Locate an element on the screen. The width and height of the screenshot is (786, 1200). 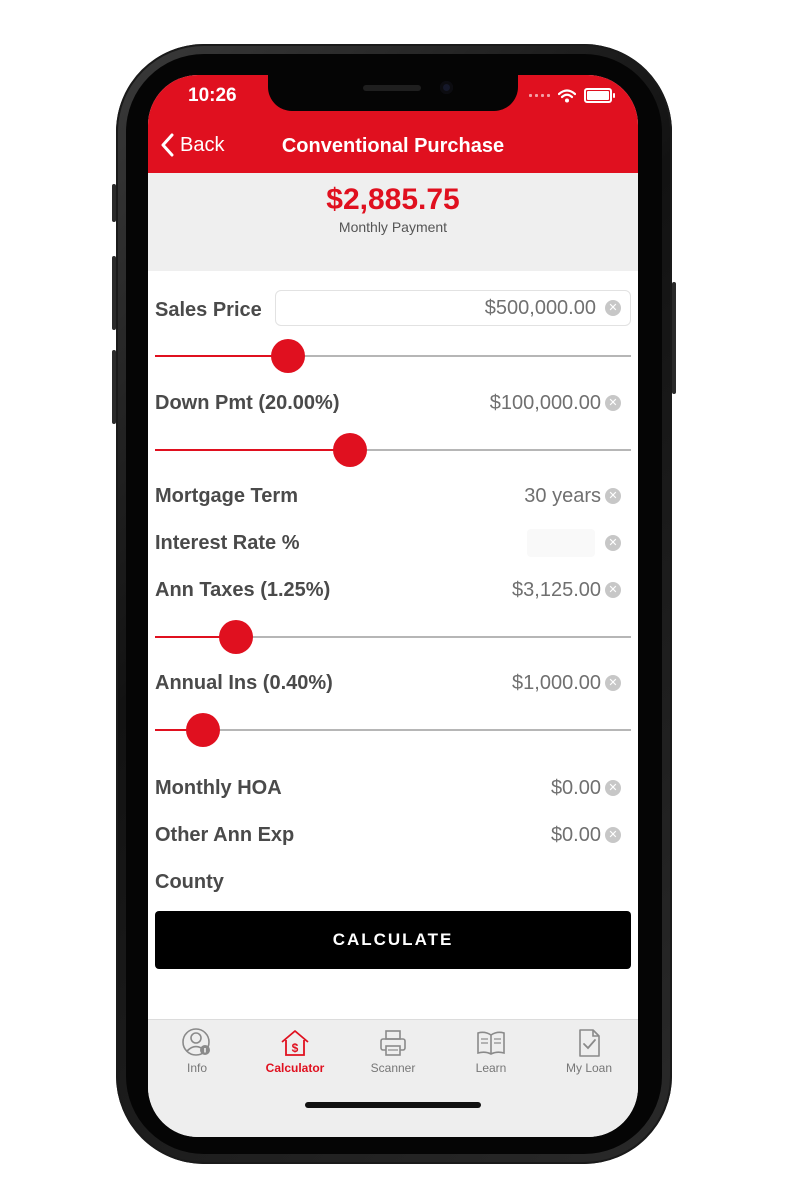
annual-insurance-label: Annual Ins (0.40%) is located at coordinates (244, 683).